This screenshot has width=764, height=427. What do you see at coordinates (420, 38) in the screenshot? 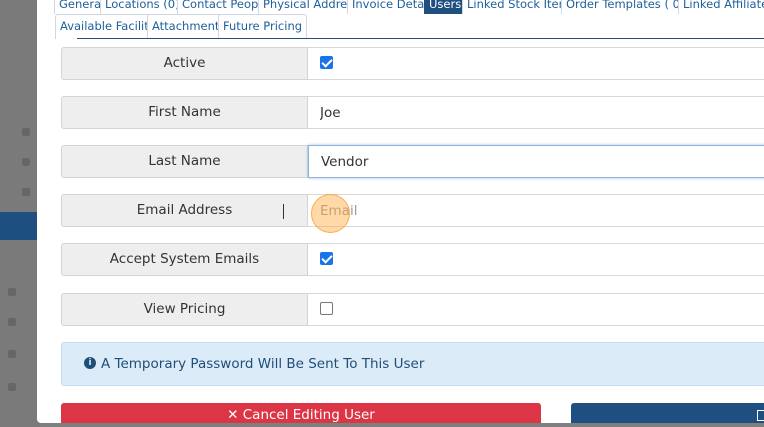
I see `tab-divider` at bounding box center [420, 38].